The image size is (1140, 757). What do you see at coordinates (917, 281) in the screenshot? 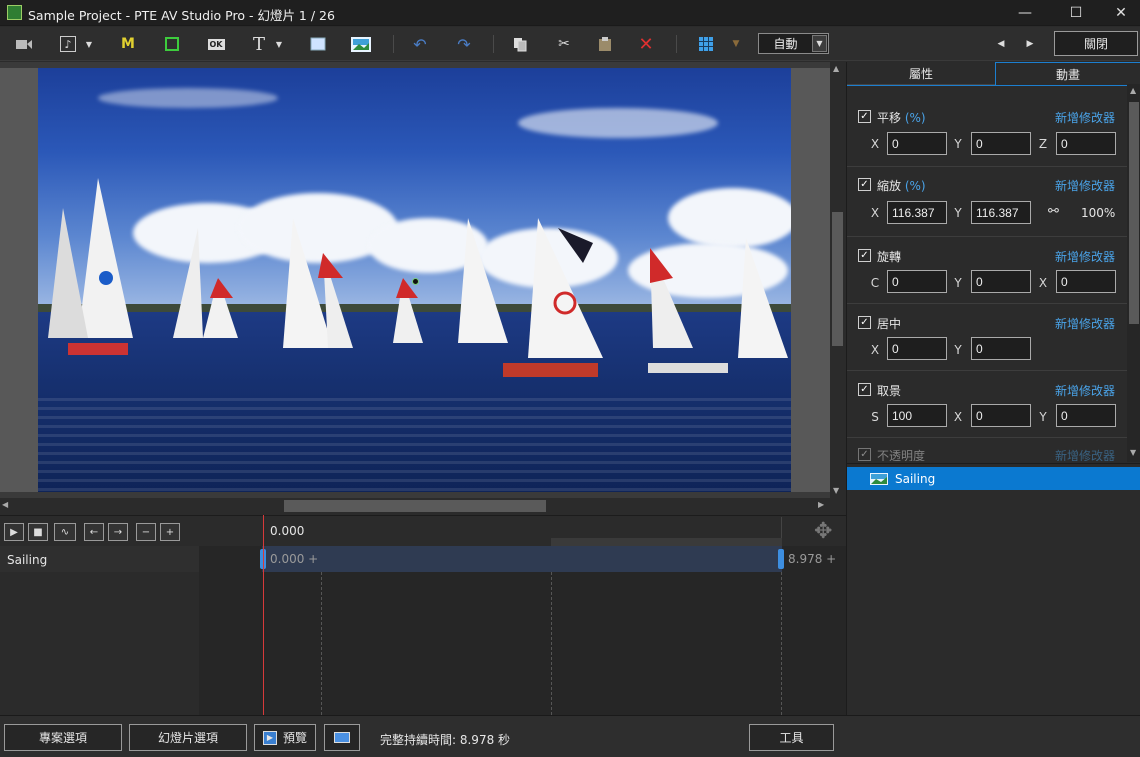
I see `rotate-c-field` at bounding box center [917, 281].